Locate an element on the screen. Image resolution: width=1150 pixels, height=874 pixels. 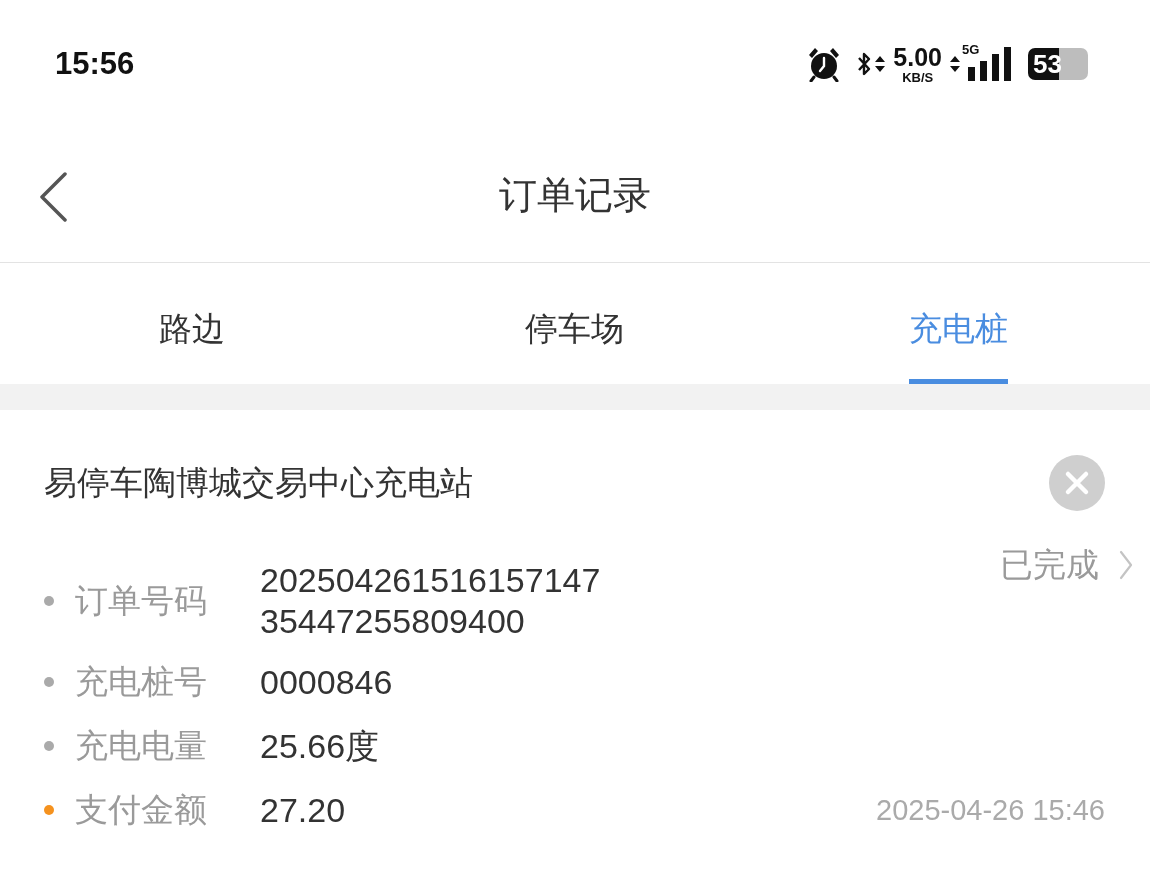
back-icon is located at coordinates (53, 197).